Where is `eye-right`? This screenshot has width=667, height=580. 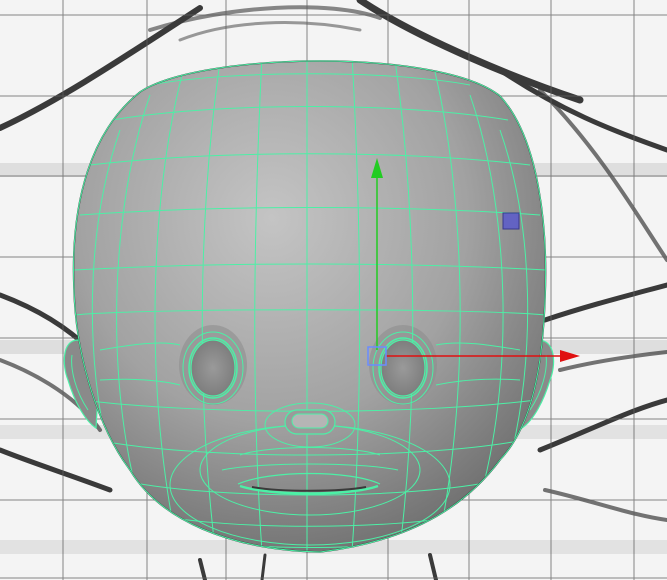 eye-right is located at coordinates (403, 368).